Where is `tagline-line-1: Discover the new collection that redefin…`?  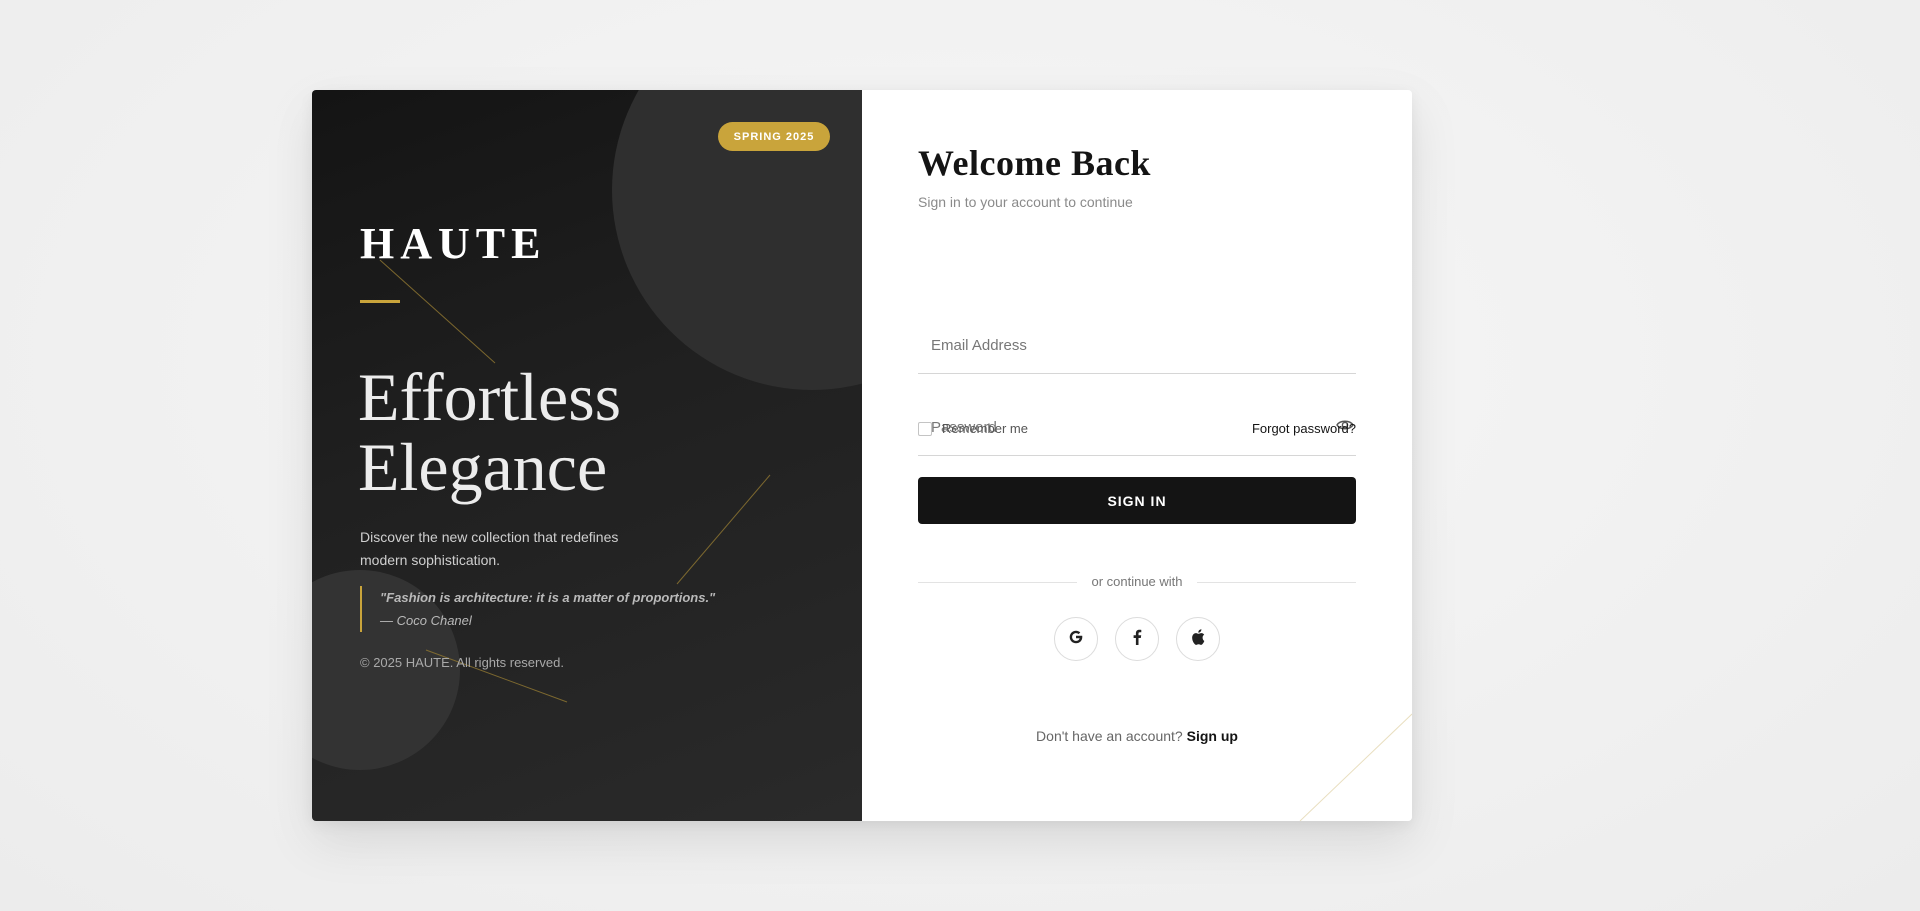
tagline-line-1: Discover the new collection that redefin… is located at coordinates (489, 537).